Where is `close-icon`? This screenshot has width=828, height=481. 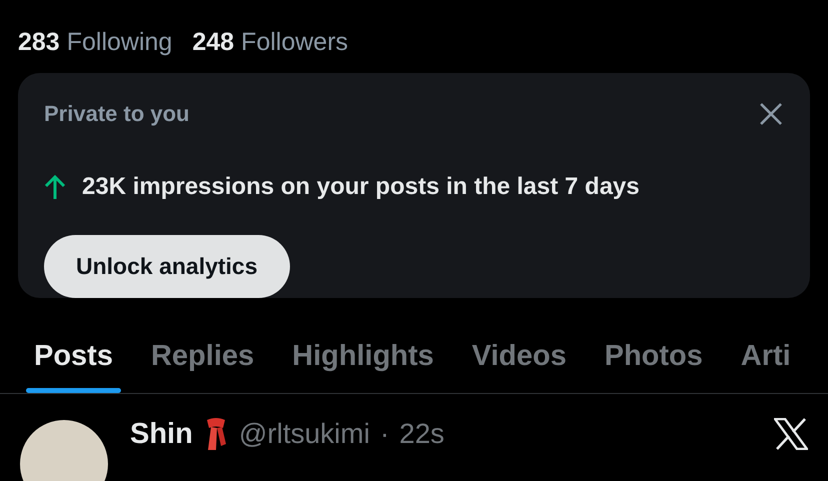 close-icon is located at coordinates (771, 114).